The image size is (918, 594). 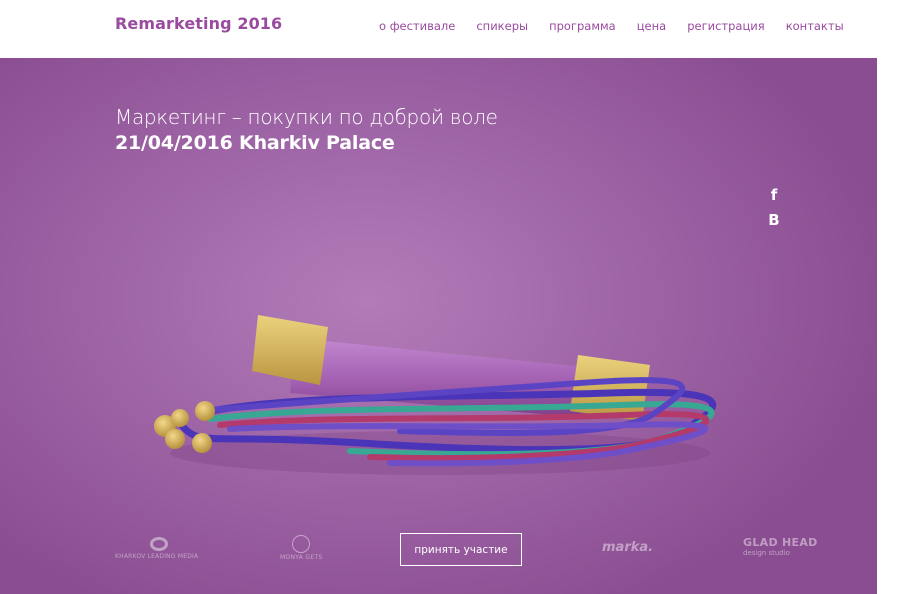 I want to click on monya-gets-logo-icon, so click(x=301, y=544).